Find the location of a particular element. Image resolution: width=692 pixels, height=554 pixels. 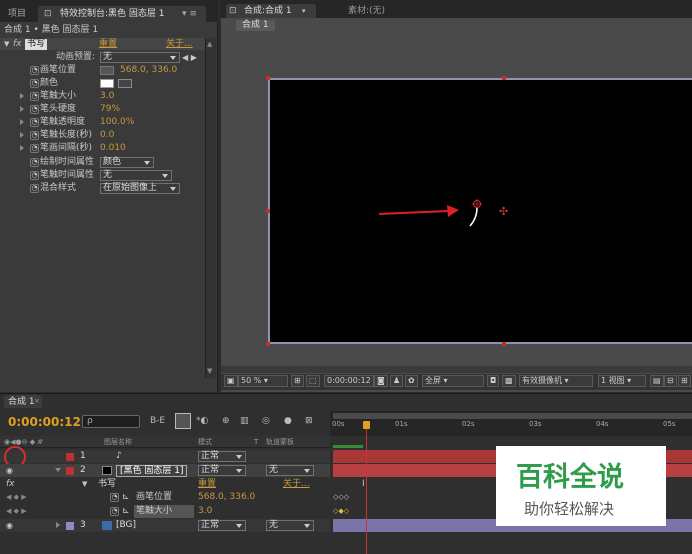

preset-nav-icon: ◀ ▶ is located at coordinates (189, 57).